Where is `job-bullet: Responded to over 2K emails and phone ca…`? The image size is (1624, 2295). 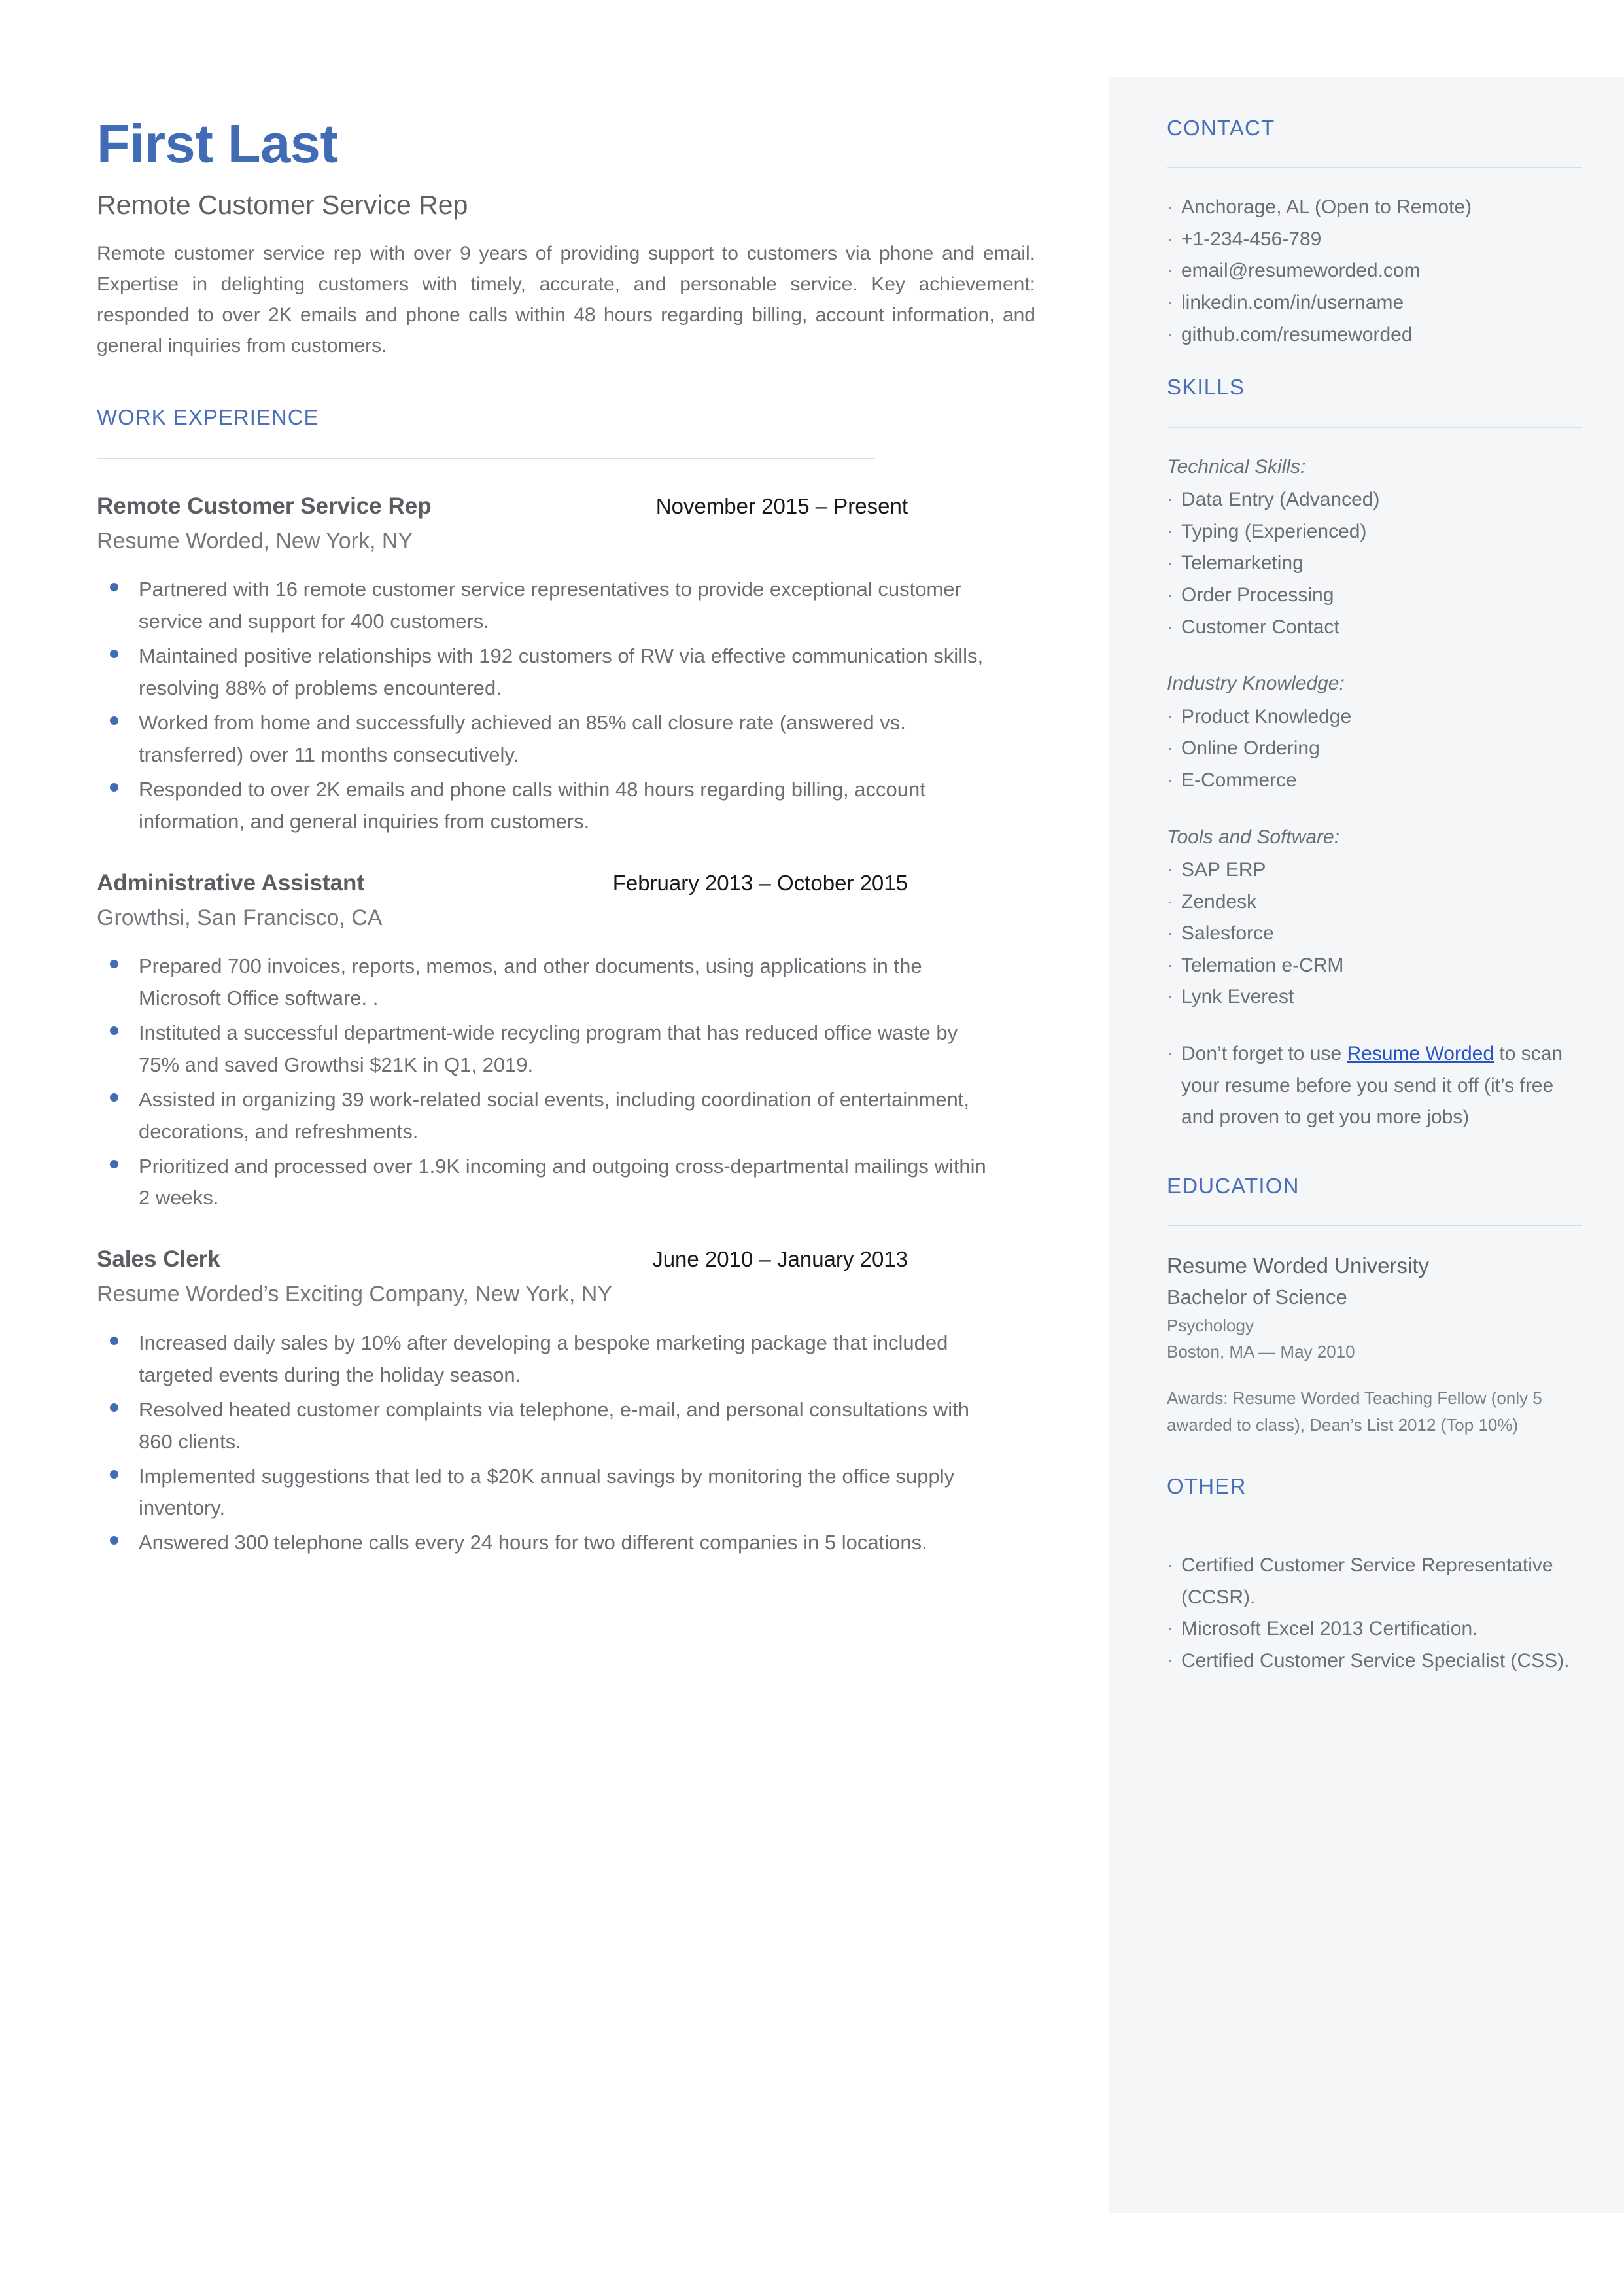
job-bullet: Responded to over 2K emails and phone ca… is located at coordinates (581, 806).